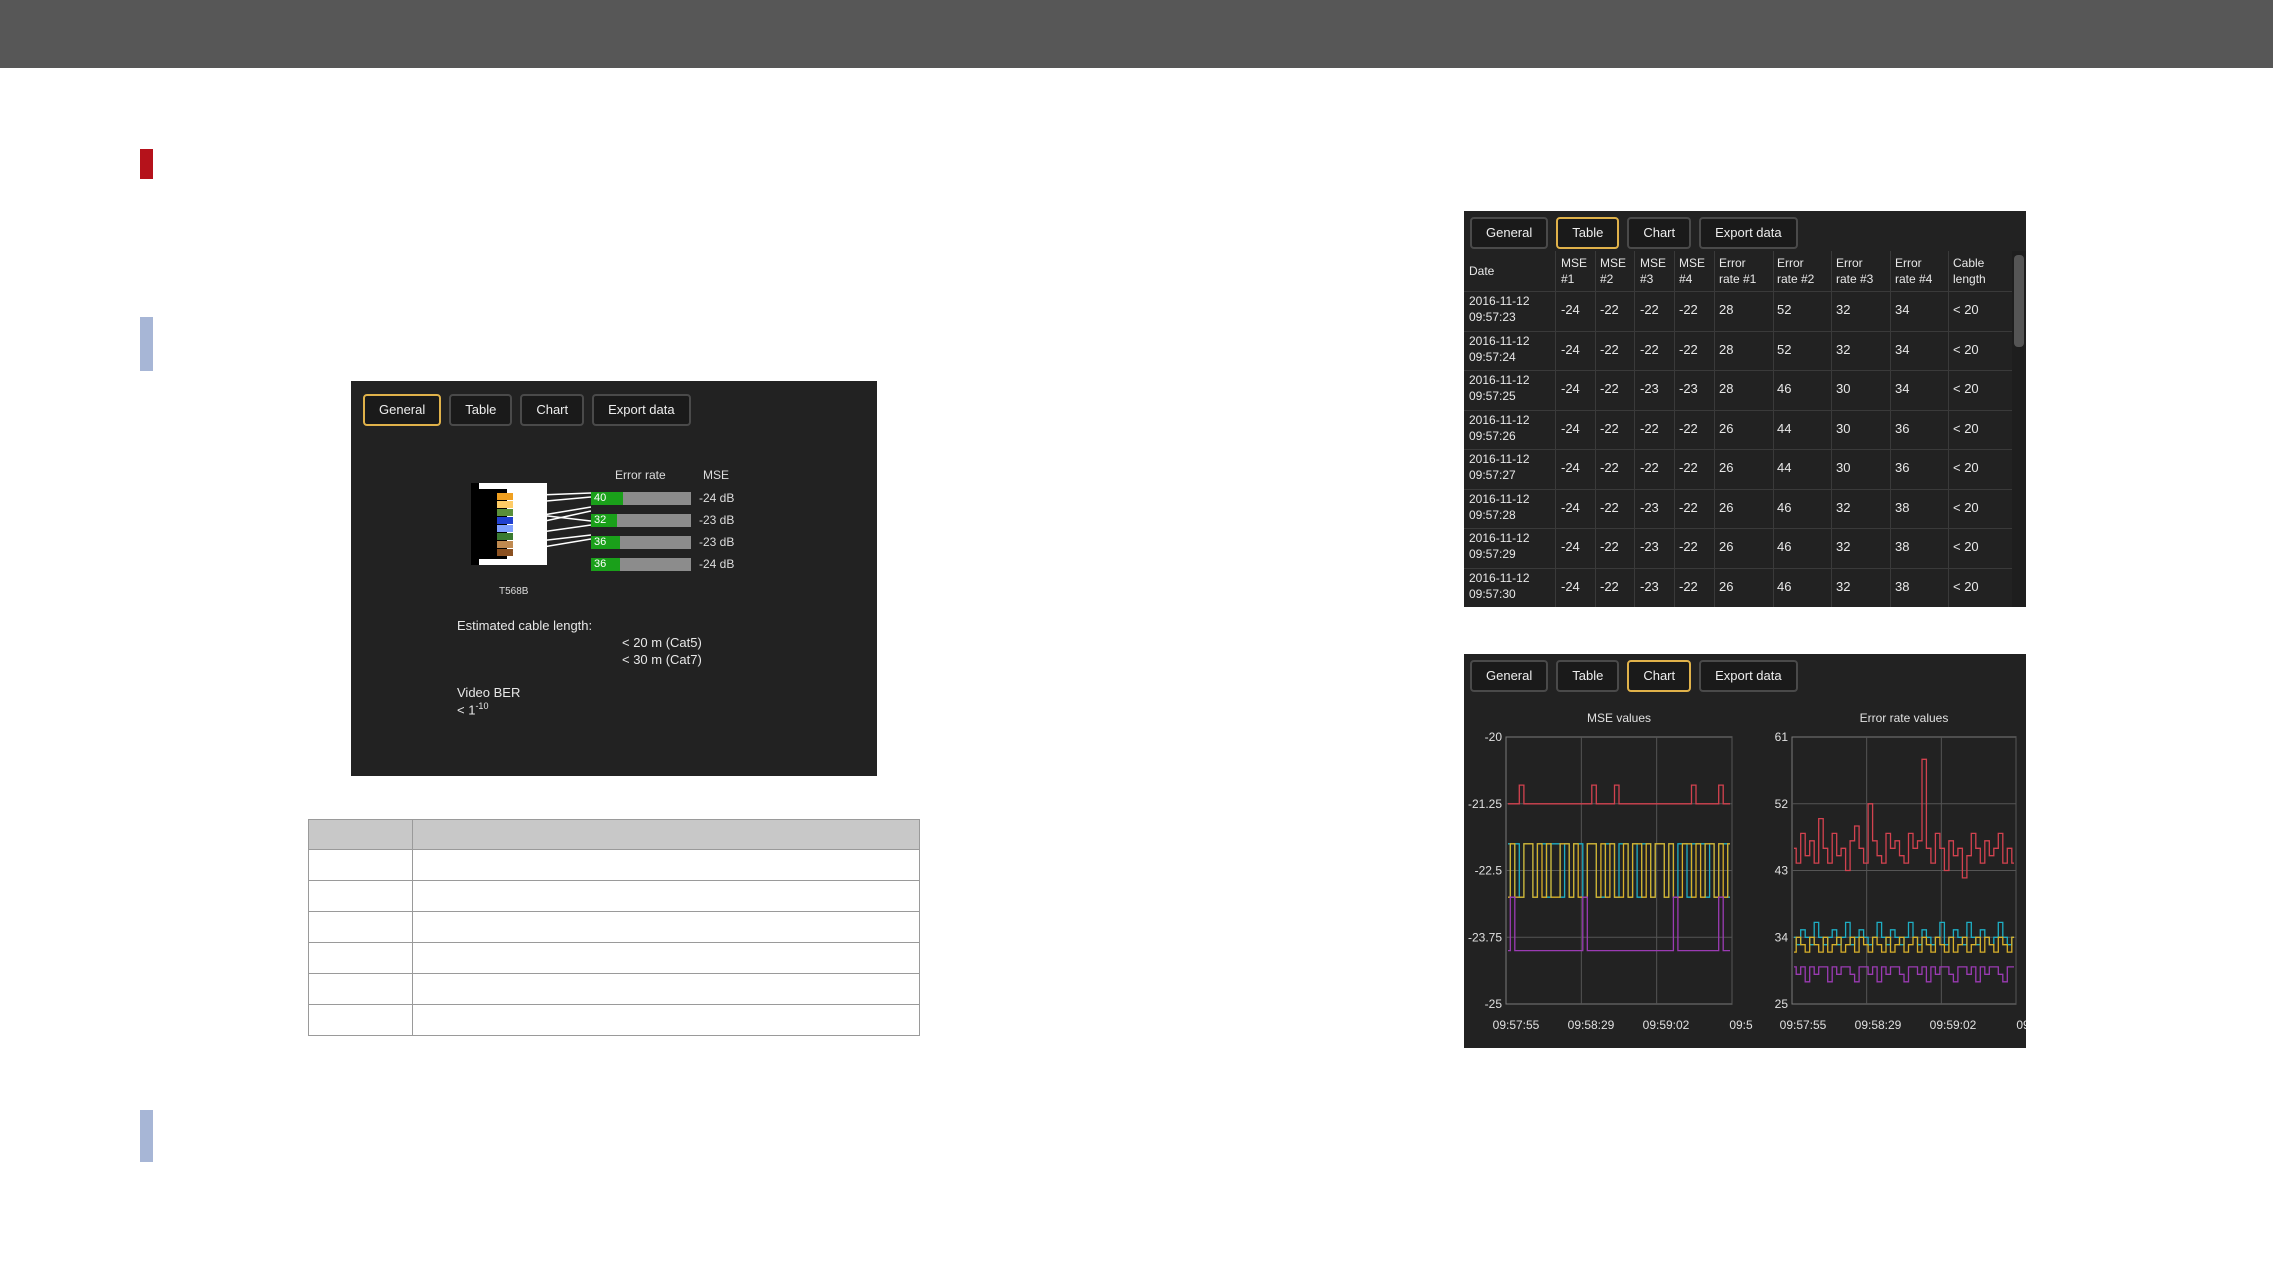 This screenshot has width=2273, height=1276. What do you see at coordinates (662, 659) in the screenshot?
I see `cable-length-cat7: < 30 m (Cat7)` at bounding box center [662, 659].